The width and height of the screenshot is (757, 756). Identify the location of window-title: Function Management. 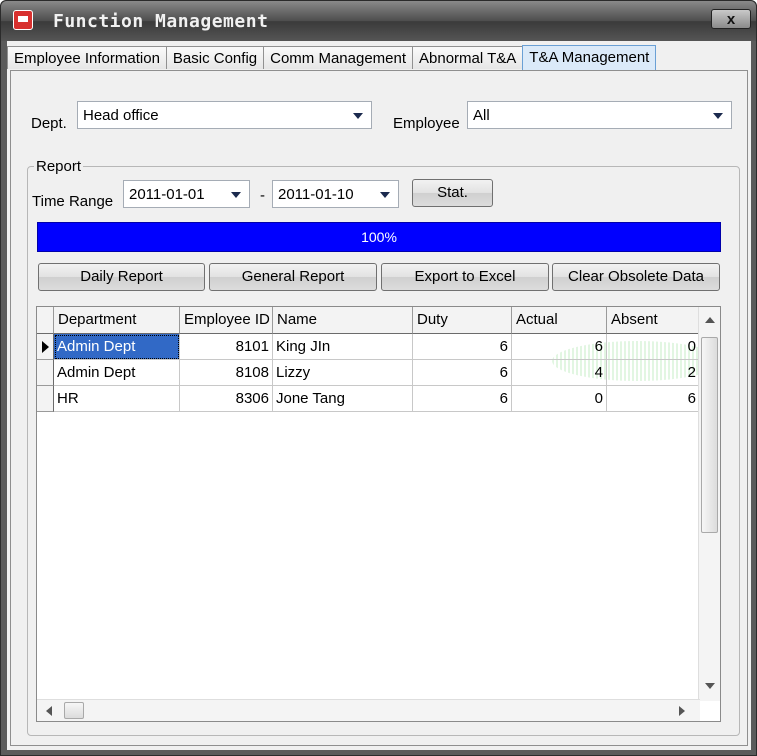
(161, 21).